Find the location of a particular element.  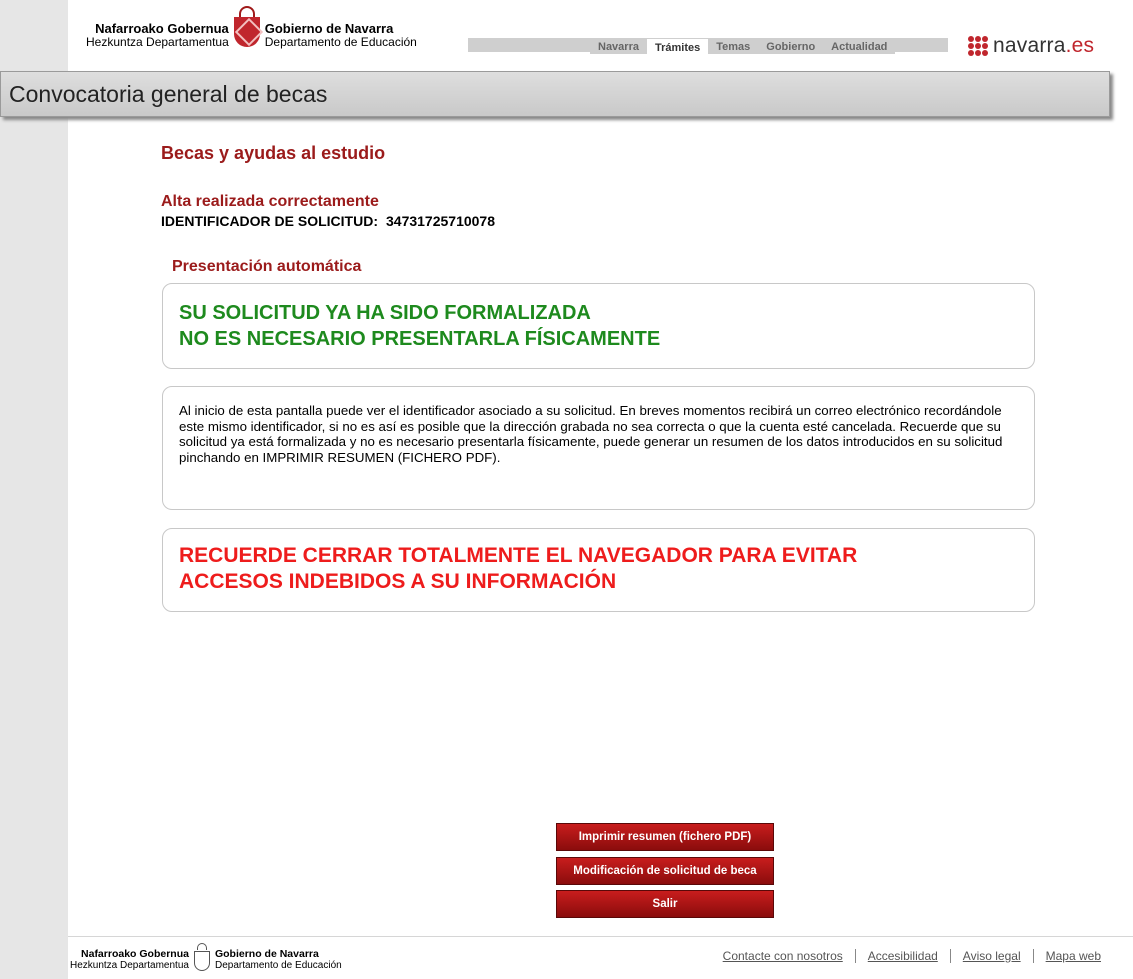

section-title: Becas y ayudas al estudio is located at coordinates (273, 153).